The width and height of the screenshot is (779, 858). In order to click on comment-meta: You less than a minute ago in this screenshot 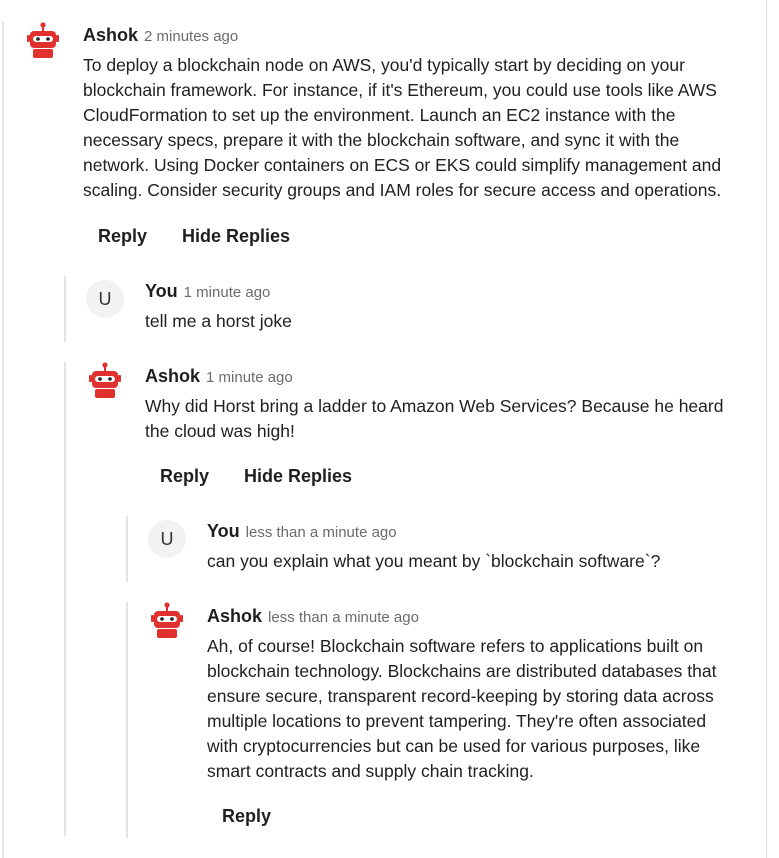, I will do `click(302, 531)`.